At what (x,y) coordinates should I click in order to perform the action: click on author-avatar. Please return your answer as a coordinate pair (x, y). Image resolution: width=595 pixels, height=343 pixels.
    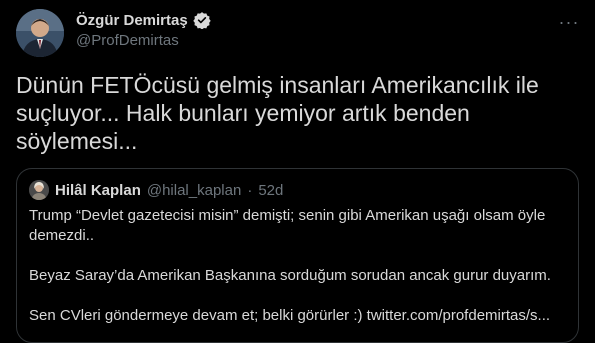
    Looking at the image, I should click on (40, 33).